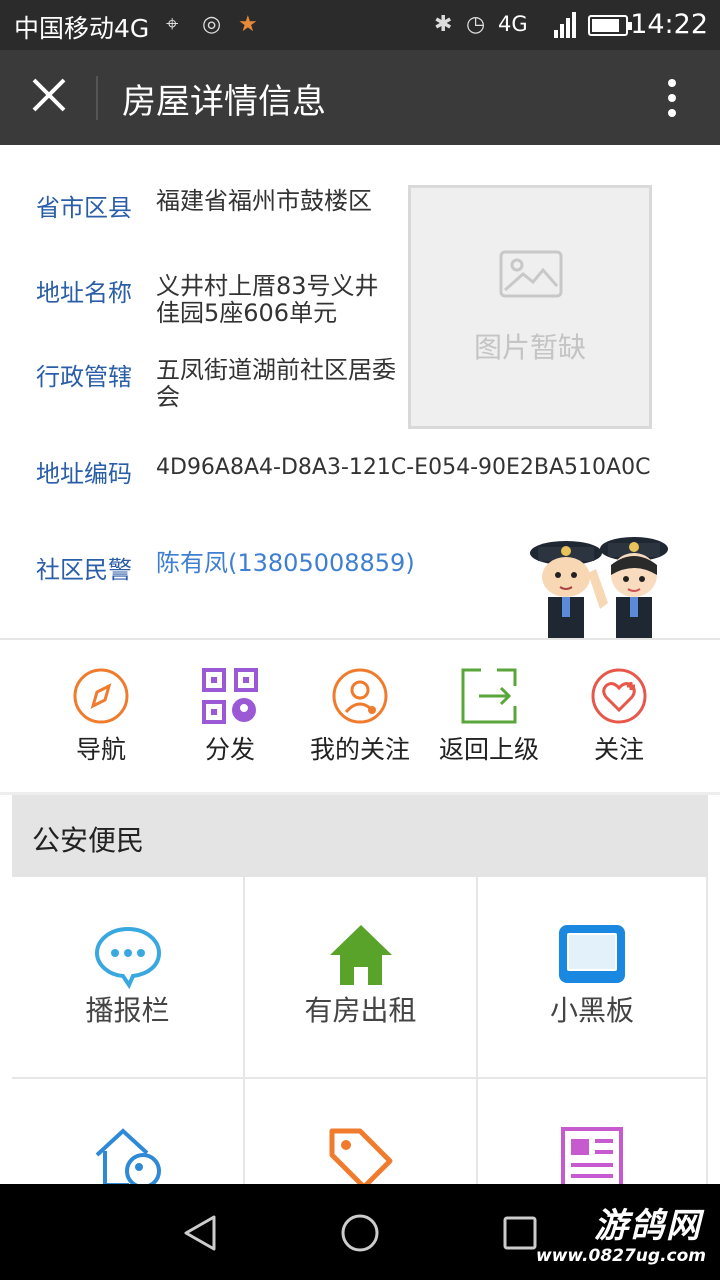  I want to click on share-label: 分发, so click(229, 749).